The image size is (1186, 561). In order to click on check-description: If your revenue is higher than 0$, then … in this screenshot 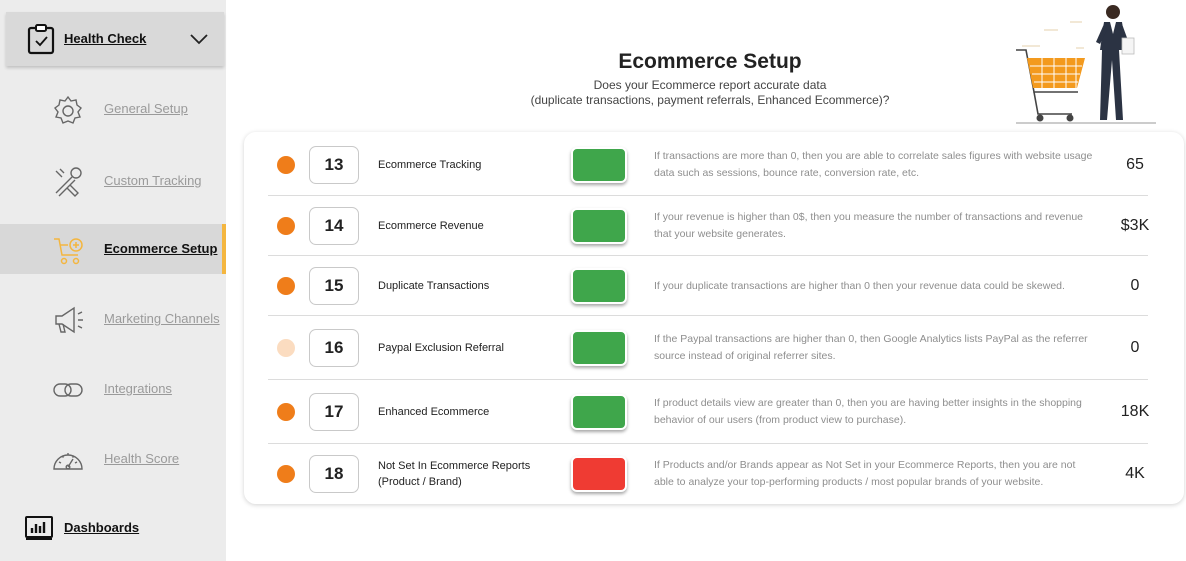, I will do `click(869, 225)`.